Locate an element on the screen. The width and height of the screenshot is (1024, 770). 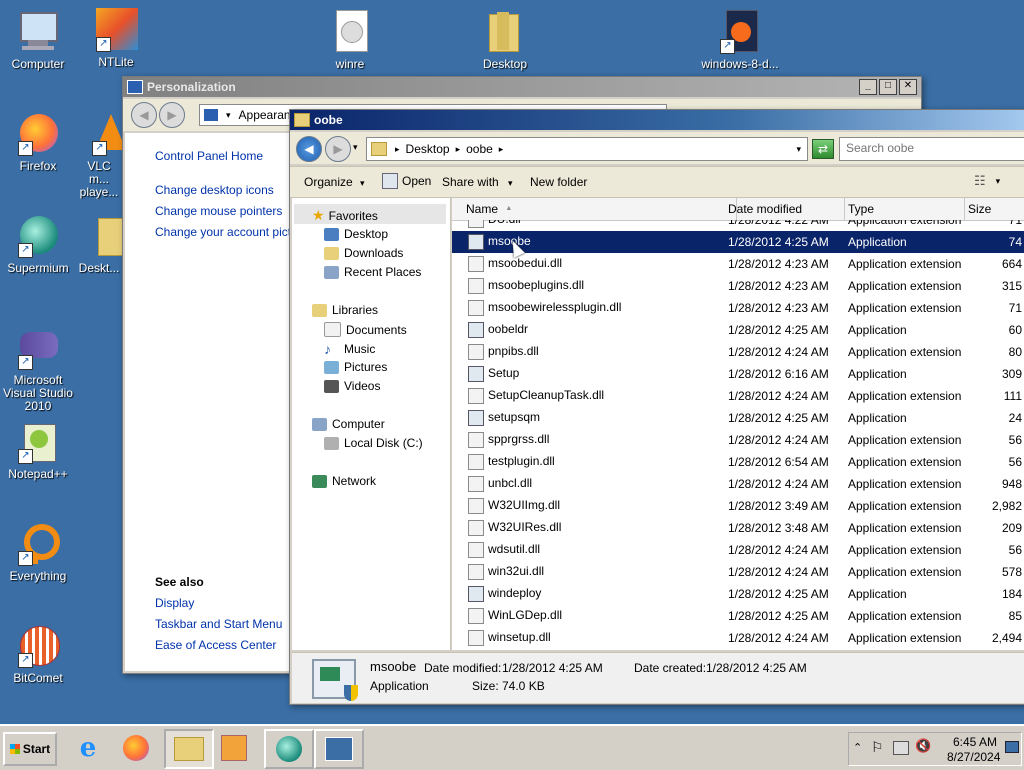
desktop-icon-computer: Computer is located at coordinates (39, 40).